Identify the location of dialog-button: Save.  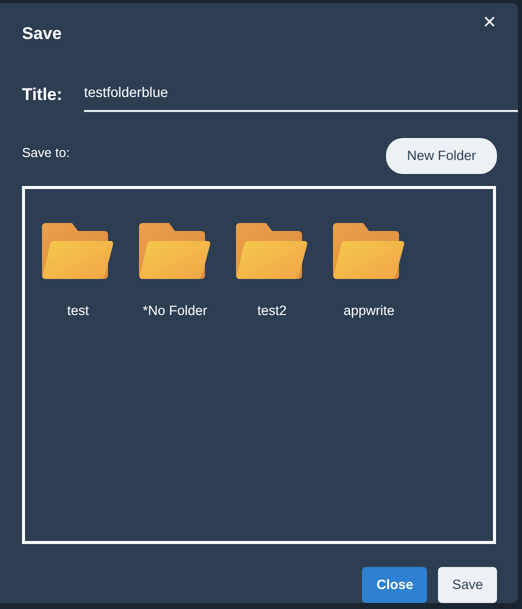
(467, 585).